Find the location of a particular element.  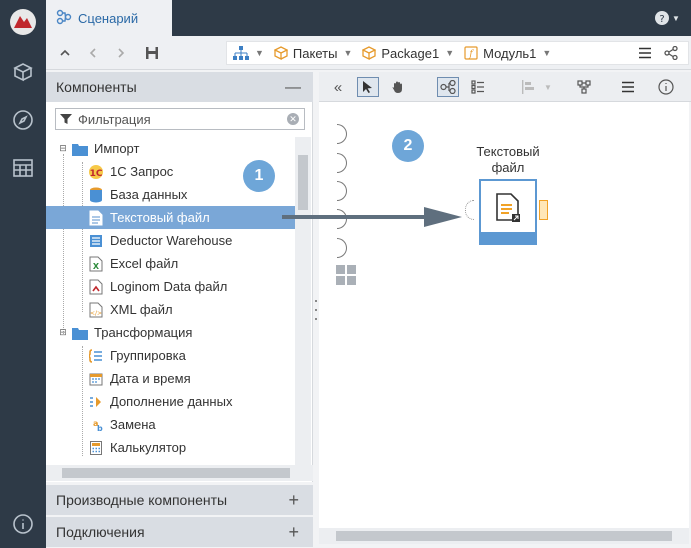

breadcrumb-label: Модуль1 is located at coordinates (510, 53).